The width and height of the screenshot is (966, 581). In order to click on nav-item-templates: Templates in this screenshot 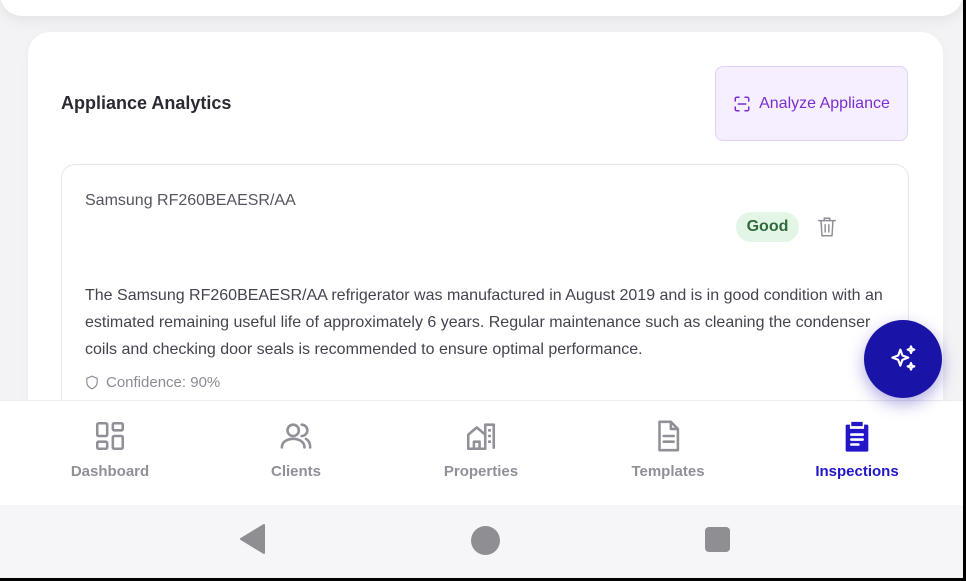, I will do `click(668, 449)`.